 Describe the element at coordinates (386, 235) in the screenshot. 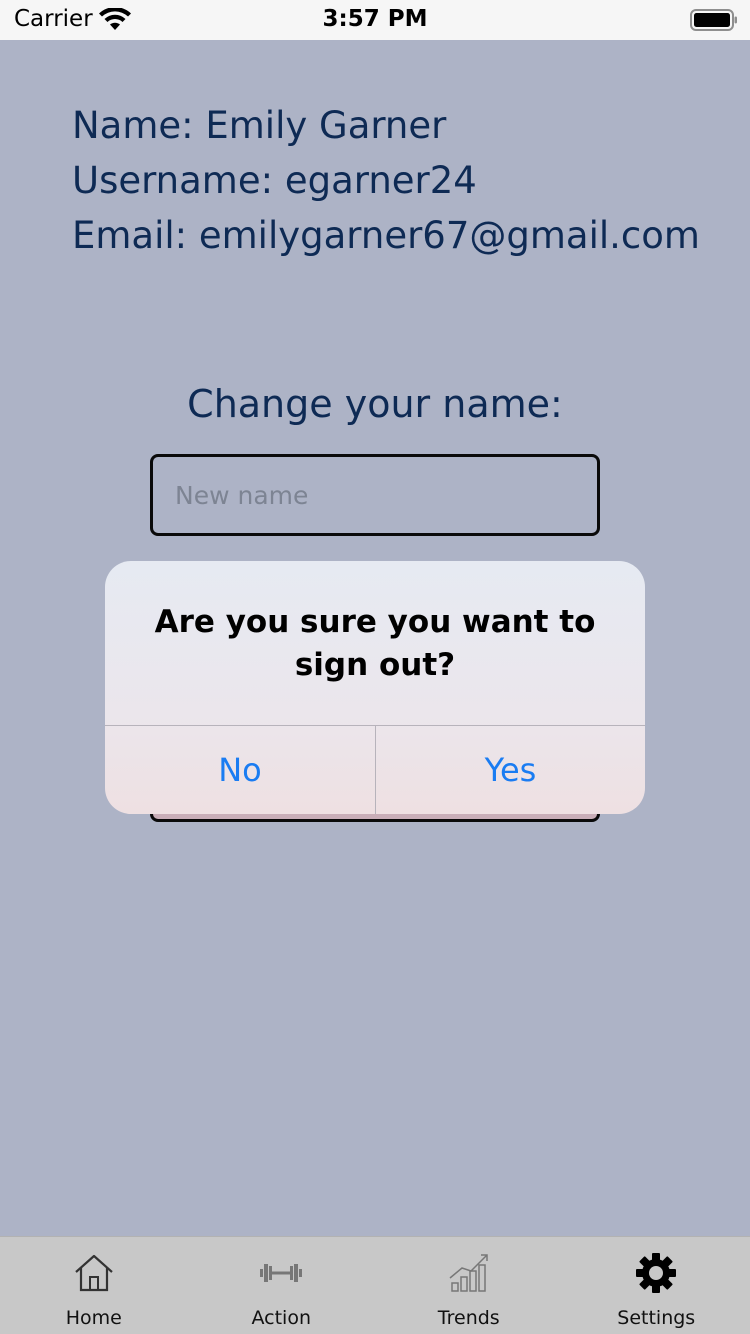

I see `profile-email: Email: emilygarner67@gmail.com` at that location.